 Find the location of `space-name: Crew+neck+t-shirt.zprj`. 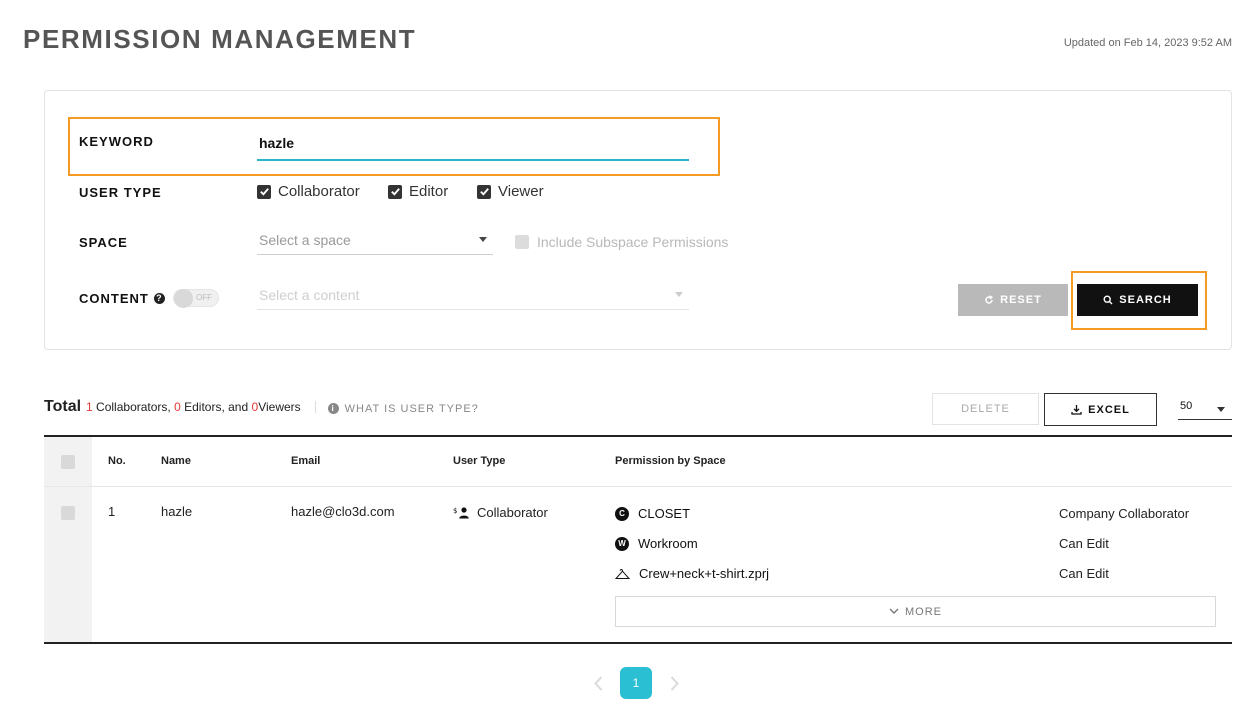

space-name: Crew+neck+t-shirt.zprj is located at coordinates (704, 573).